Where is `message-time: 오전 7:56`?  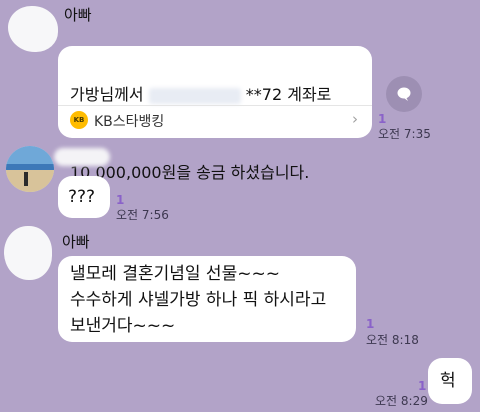
message-time: 오전 7:56 is located at coordinates (142, 215).